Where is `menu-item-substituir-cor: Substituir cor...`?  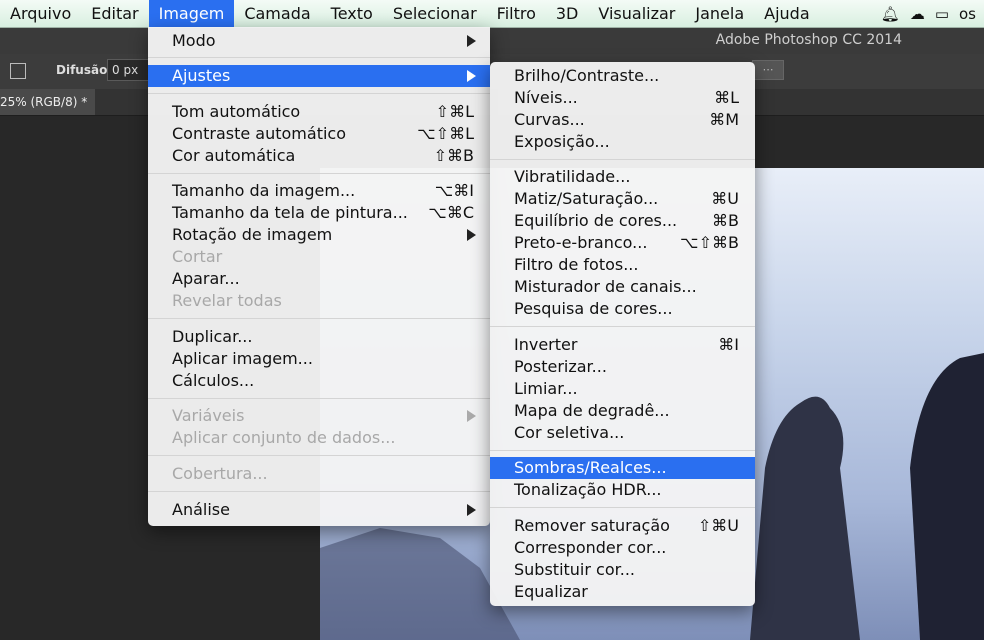
menu-item-substituir-cor: Substituir cor... is located at coordinates (622, 570).